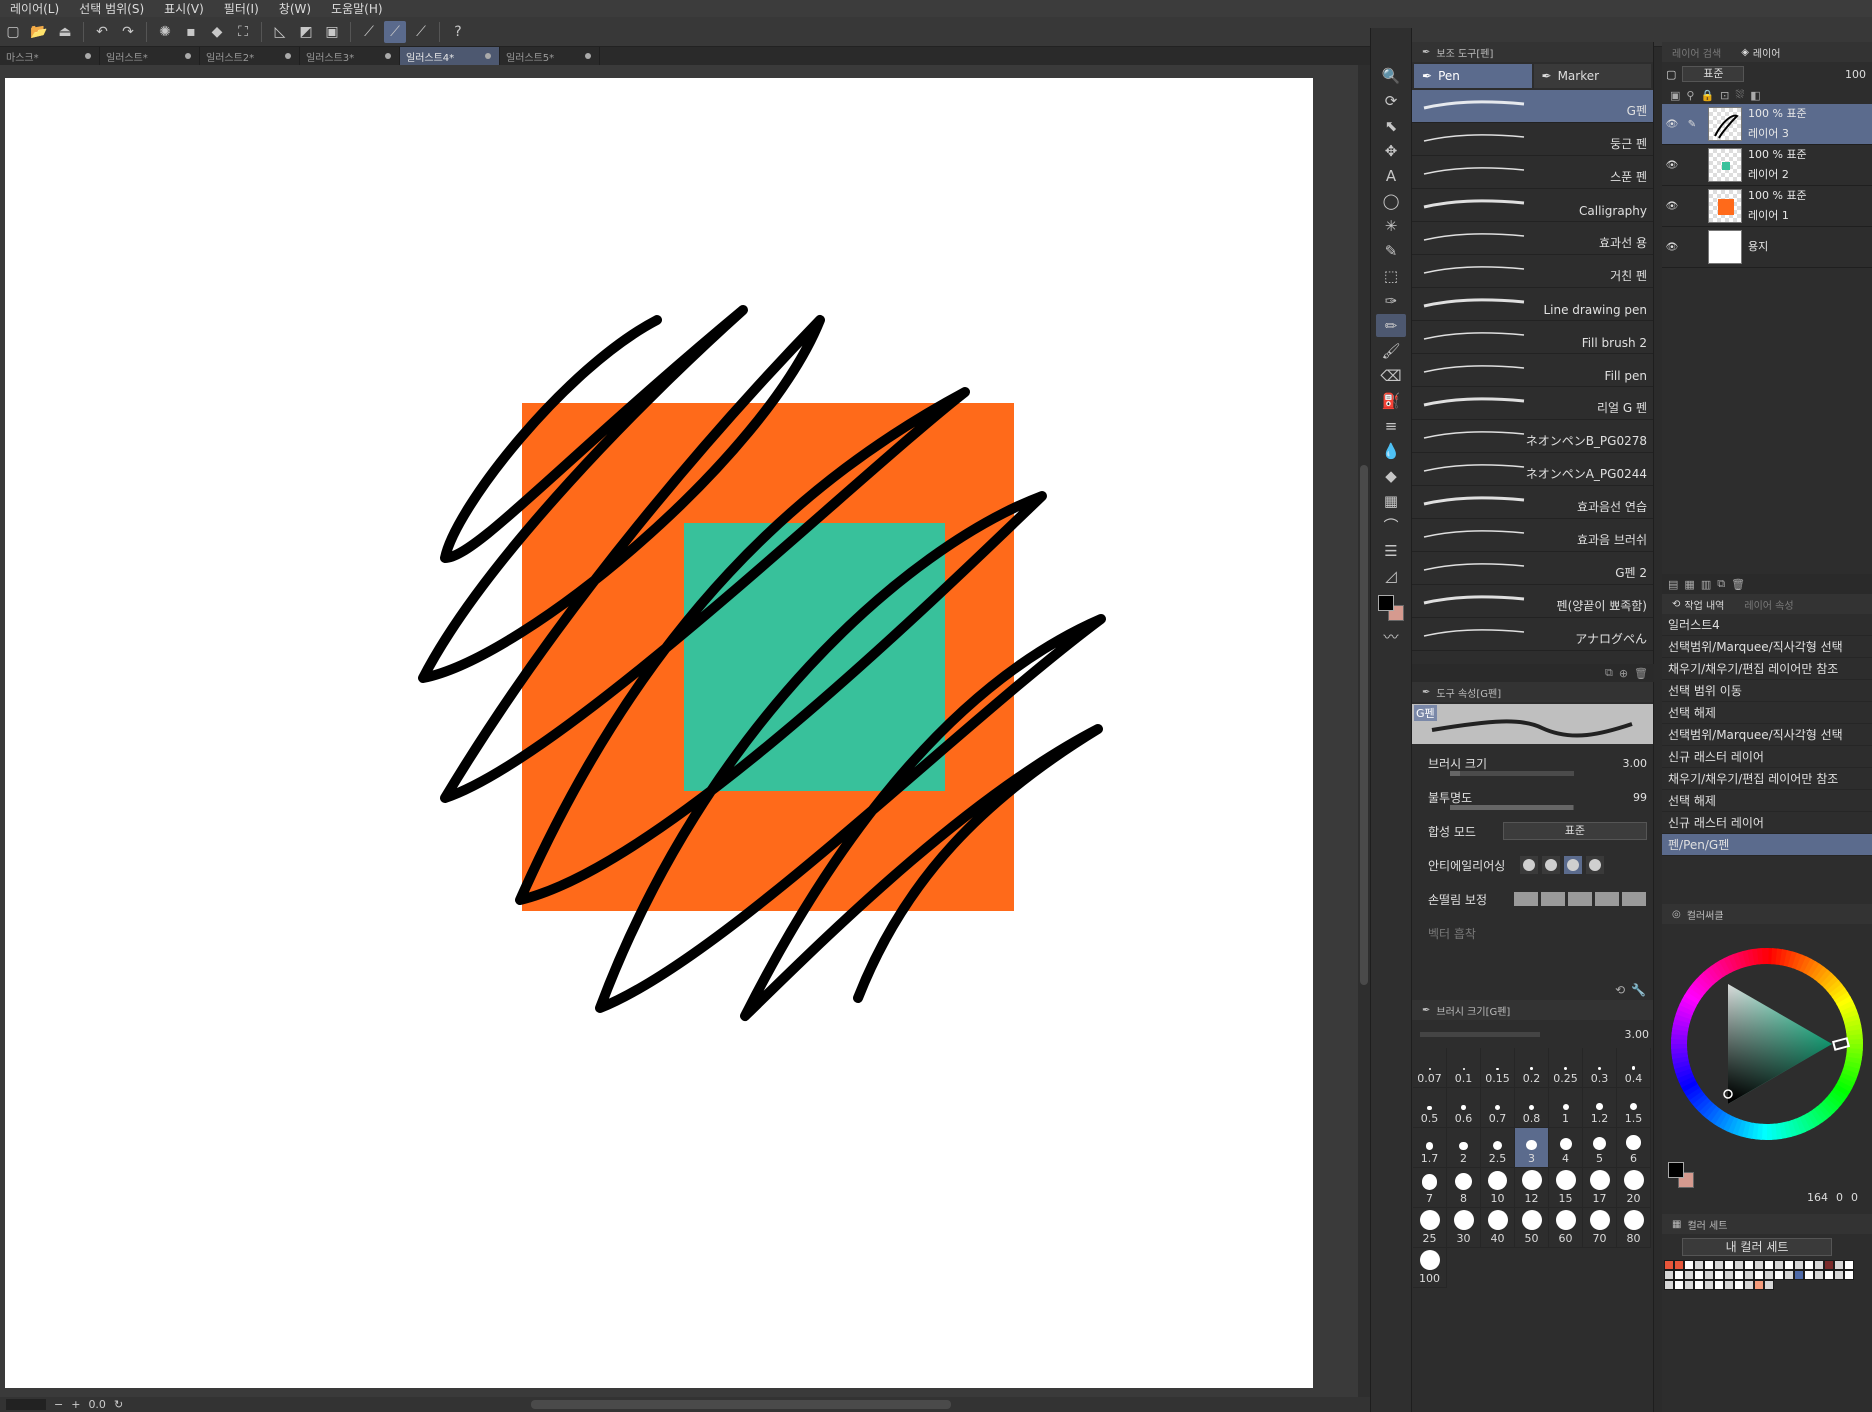 This screenshot has height=1412, width=1872. What do you see at coordinates (1391, 150) in the screenshot?
I see `move-tool-icon: ✥` at bounding box center [1391, 150].